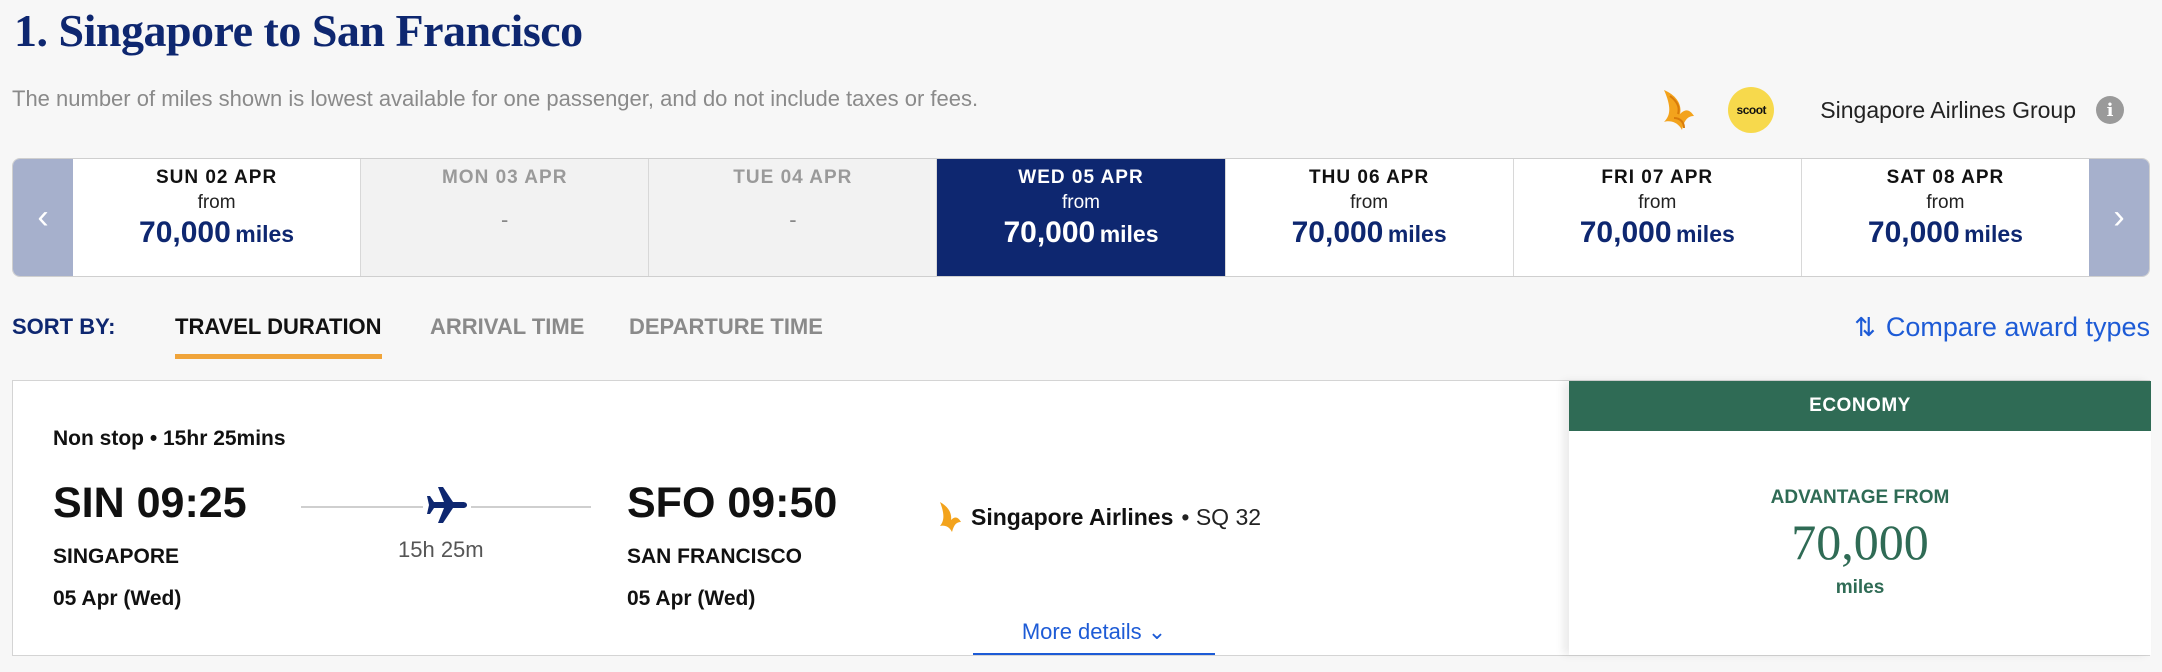  What do you see at coordinates (732, 503) in the screenshot?
I see `arrival-code-time: SFO 09:50` at bounding box center [732, 503].